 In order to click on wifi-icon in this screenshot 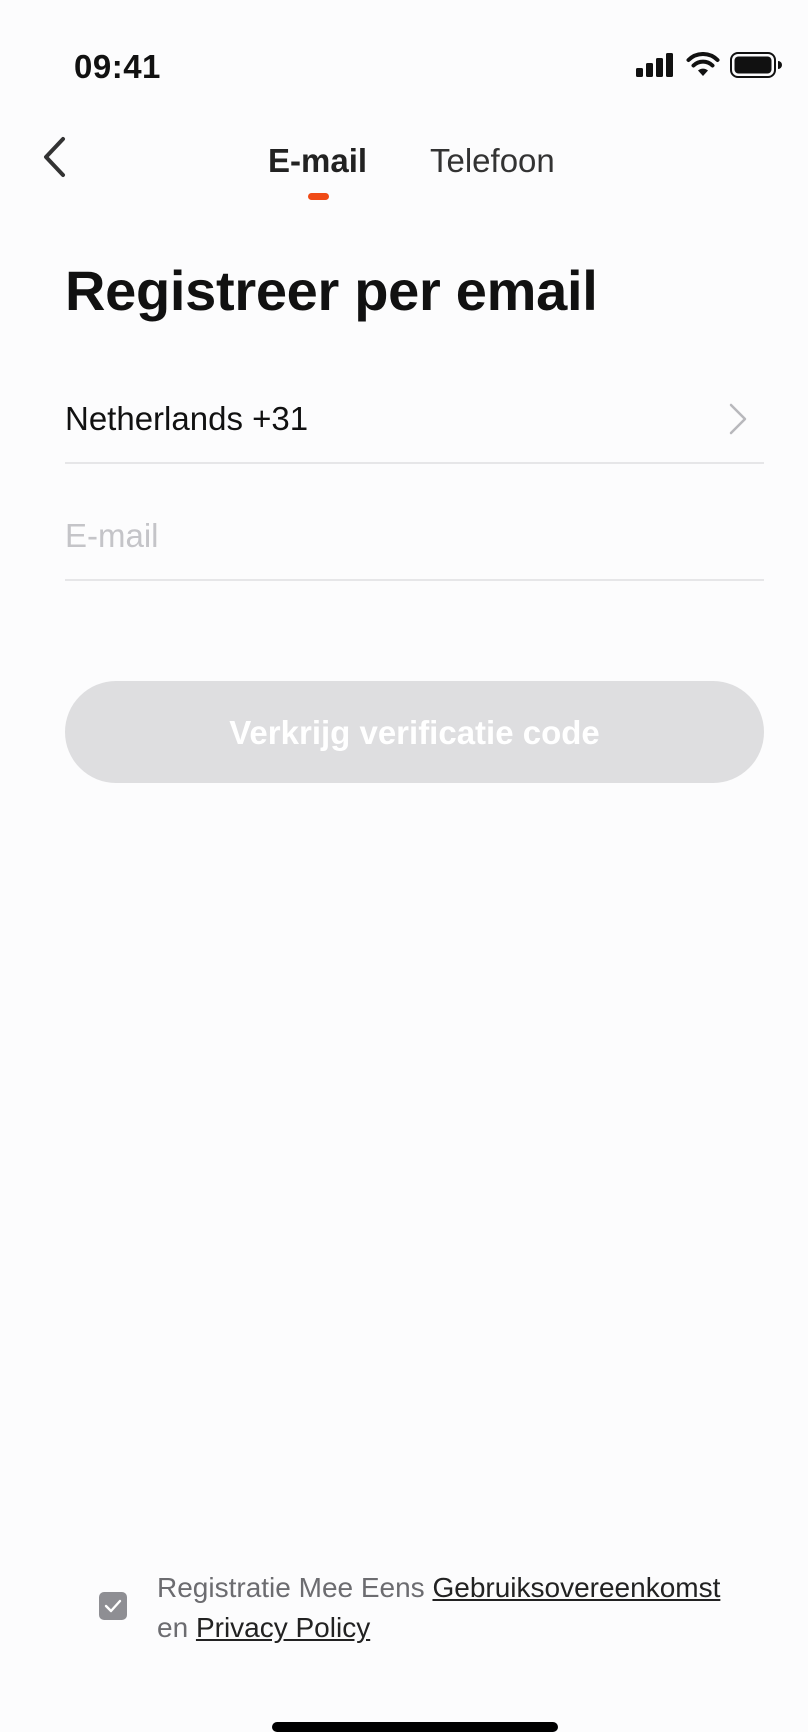, I will do `click(703, 64)`.